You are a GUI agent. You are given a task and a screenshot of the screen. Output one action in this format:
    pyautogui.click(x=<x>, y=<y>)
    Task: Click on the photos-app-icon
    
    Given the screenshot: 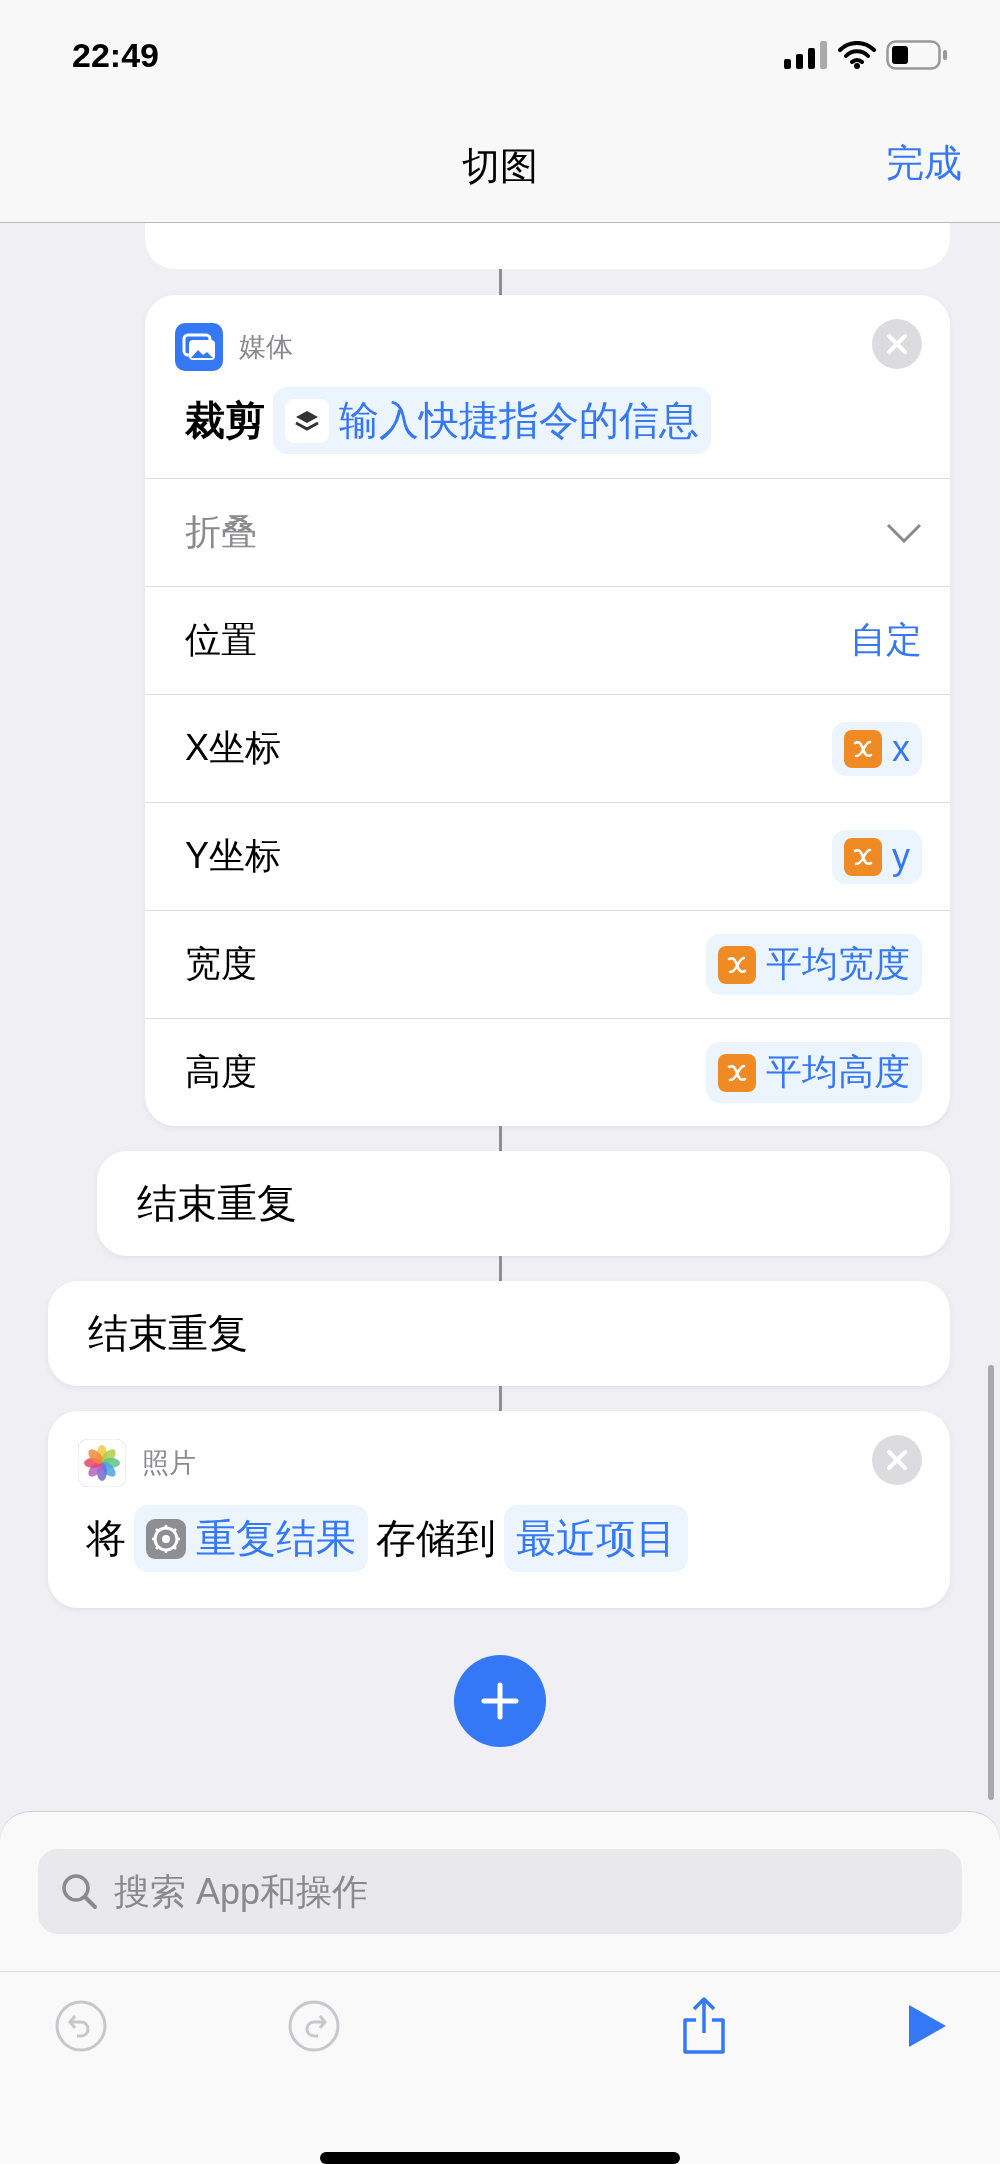 What is the action you would take?
    pyautogui.click(x=102, y=1463)
    